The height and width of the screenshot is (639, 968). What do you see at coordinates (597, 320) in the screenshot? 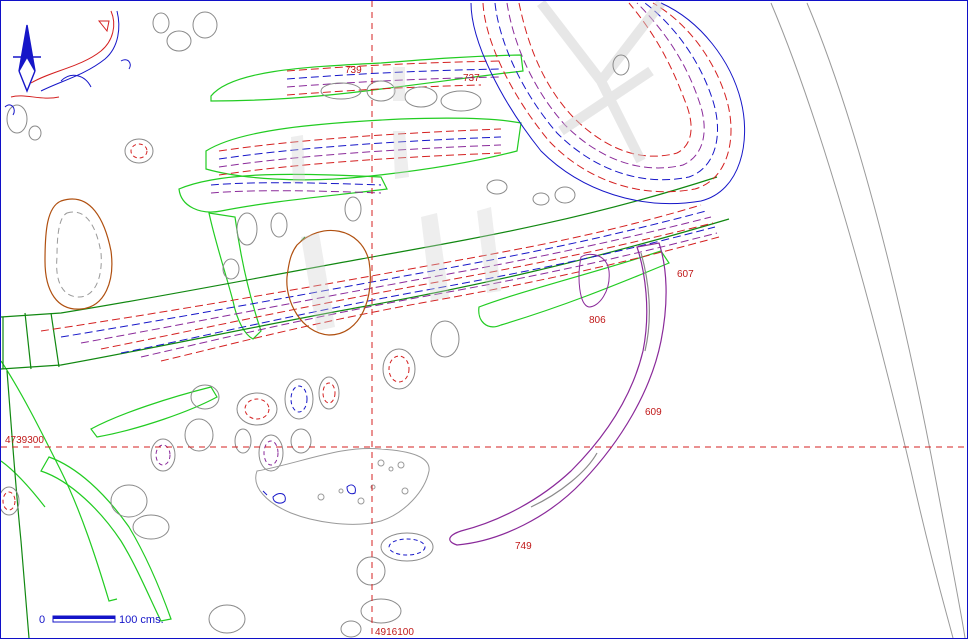
I see `feature-label-806: 806` at bounding box center [597, 320].